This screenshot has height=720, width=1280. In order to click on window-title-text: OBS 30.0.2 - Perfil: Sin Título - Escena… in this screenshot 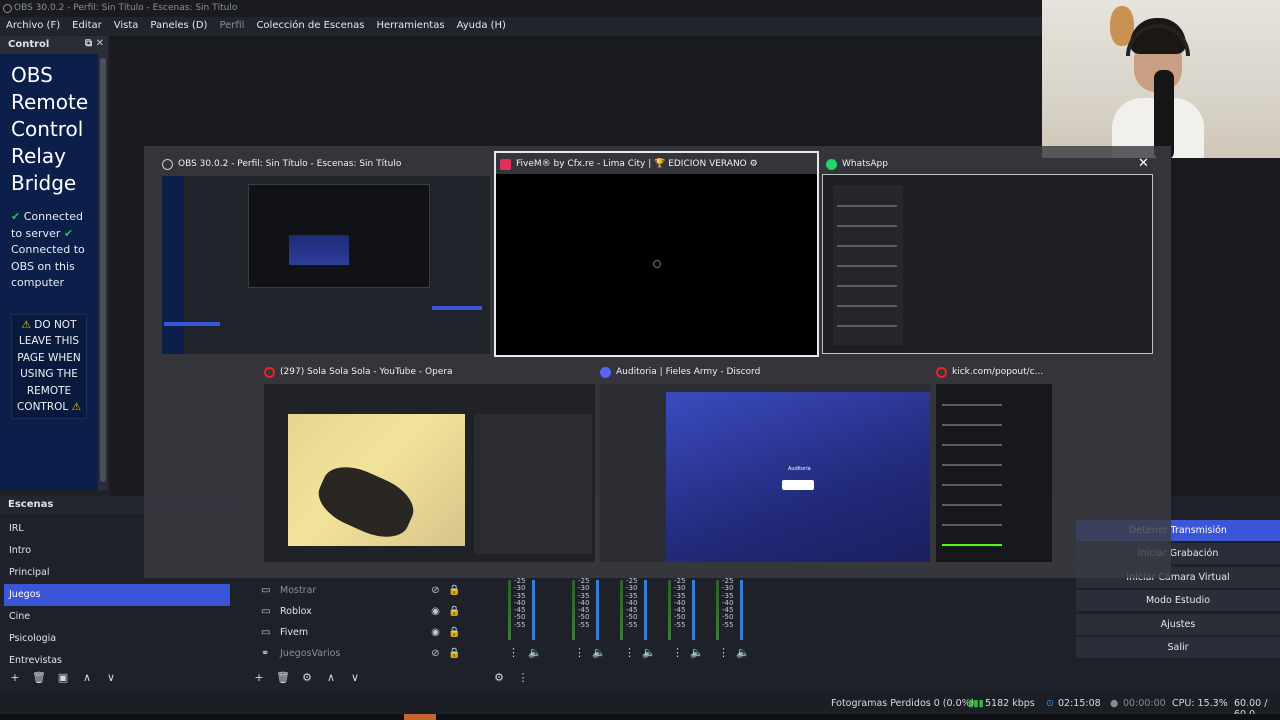, I will do `click(290, 164)`.